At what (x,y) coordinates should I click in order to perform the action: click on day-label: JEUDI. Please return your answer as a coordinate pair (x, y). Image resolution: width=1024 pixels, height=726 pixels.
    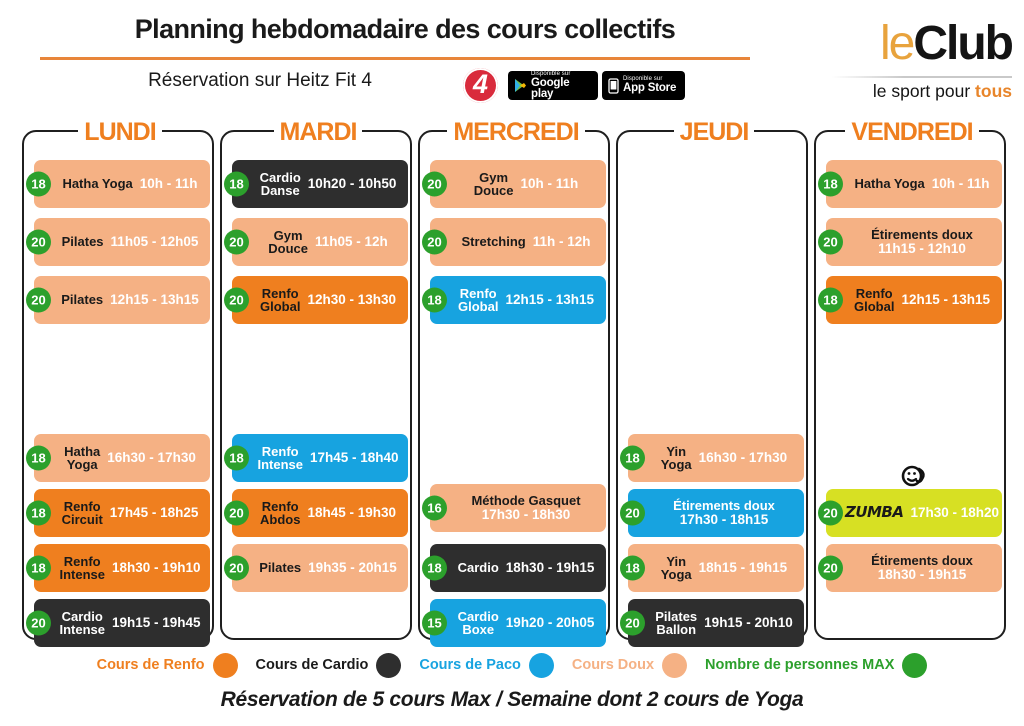
    Looking at the image, I should click on (714, 132).